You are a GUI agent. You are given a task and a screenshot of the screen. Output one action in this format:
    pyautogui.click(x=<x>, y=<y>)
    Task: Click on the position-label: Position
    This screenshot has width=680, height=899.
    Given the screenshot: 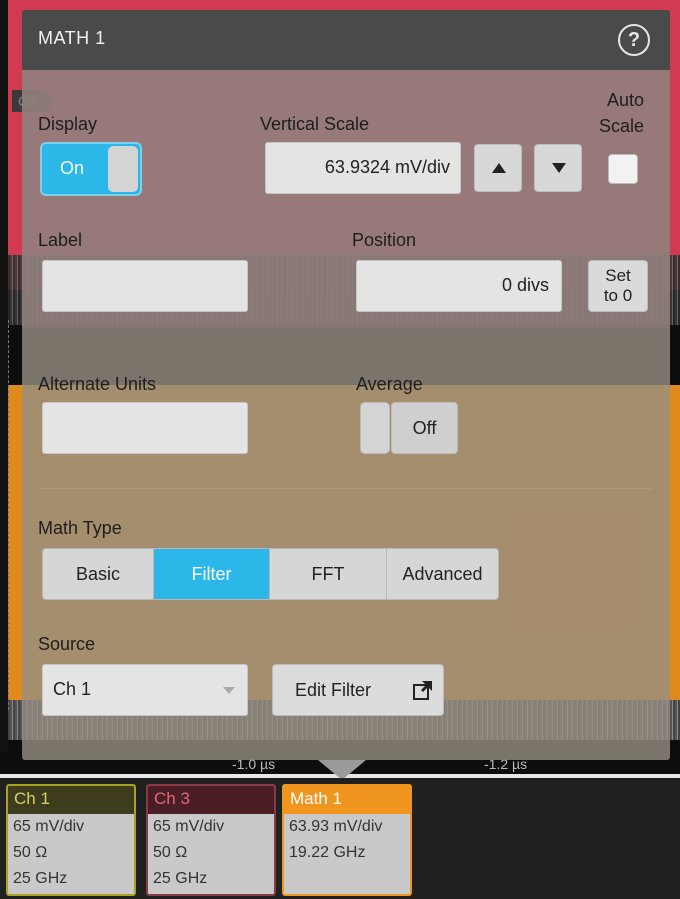 What is the action you would take?
    pyautogui.click(x=384, y=240)
    